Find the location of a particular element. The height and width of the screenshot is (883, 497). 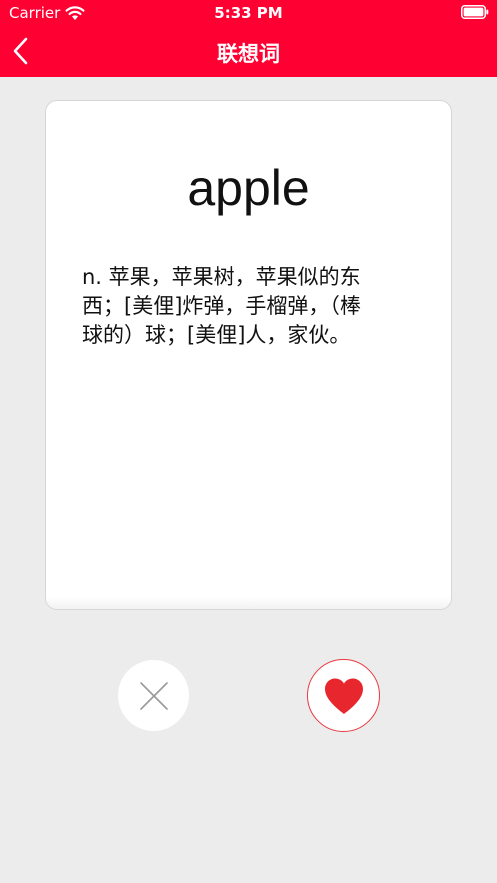

page-title: 联想词 is located at coordinates (248, 54).